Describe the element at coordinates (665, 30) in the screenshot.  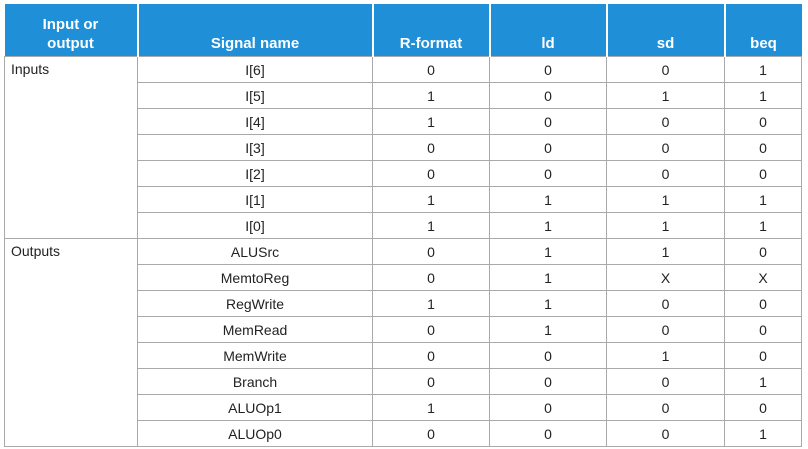
I see `header-sd: sd` at that location.